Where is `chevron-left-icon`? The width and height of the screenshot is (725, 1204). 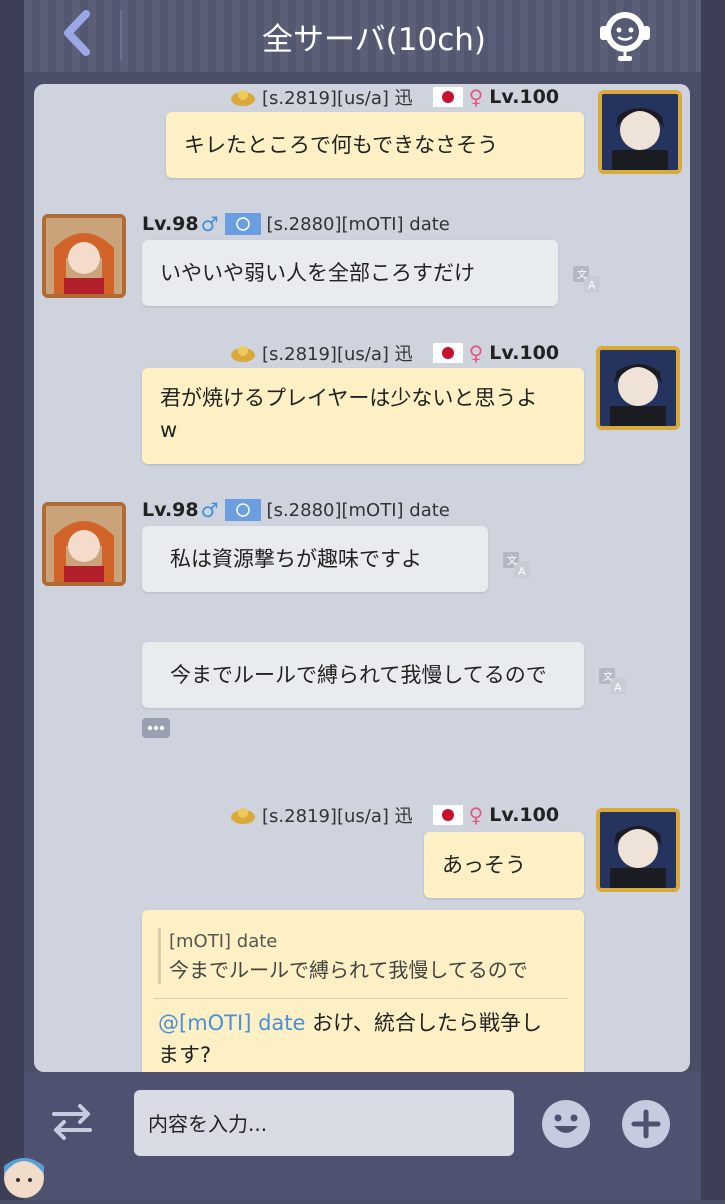
chevron-left-icon is located at coordinates (77, 33).